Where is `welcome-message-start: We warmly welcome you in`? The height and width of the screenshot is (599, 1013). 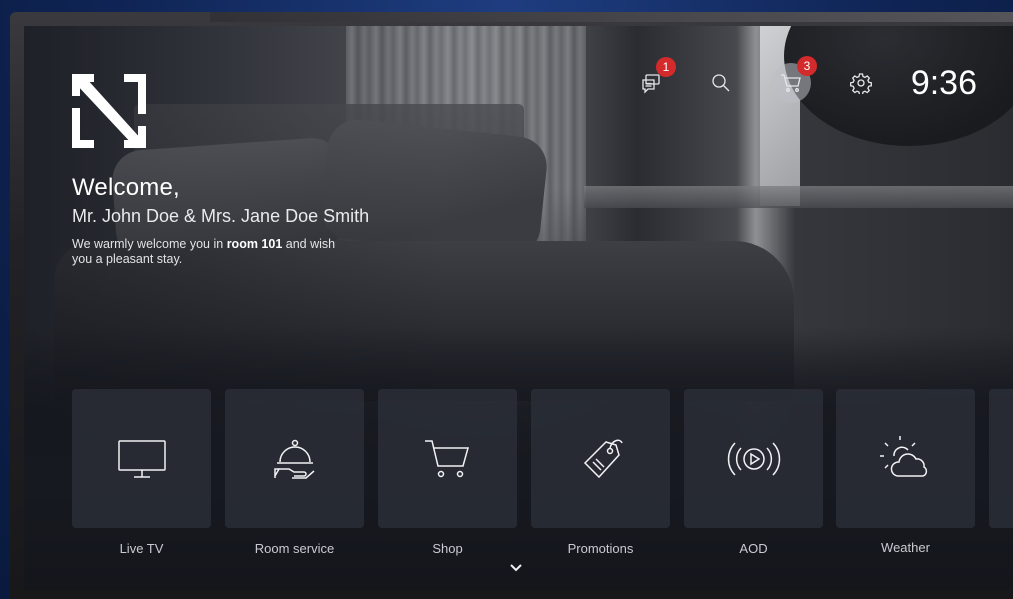
welcome-message-start: We warmly welcome you in is located at coordinates (149, 244).